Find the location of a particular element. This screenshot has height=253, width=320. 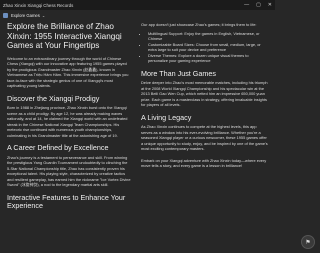

flag-icon: ⚑ is located at coordinates (308, 242).